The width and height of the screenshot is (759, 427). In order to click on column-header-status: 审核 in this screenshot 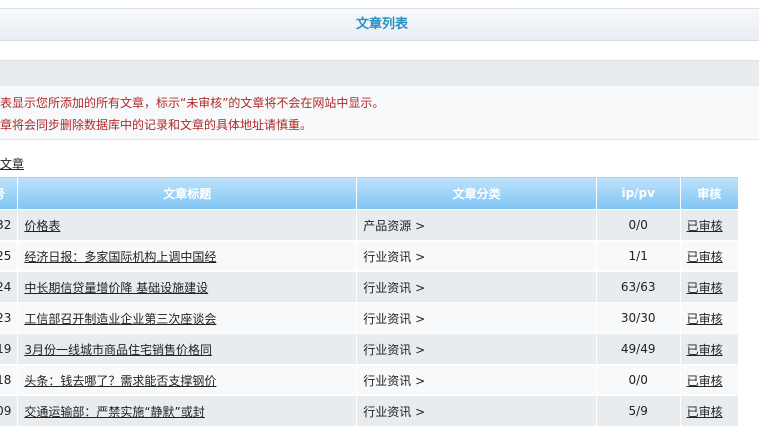, I will do `click(709, 193)`.